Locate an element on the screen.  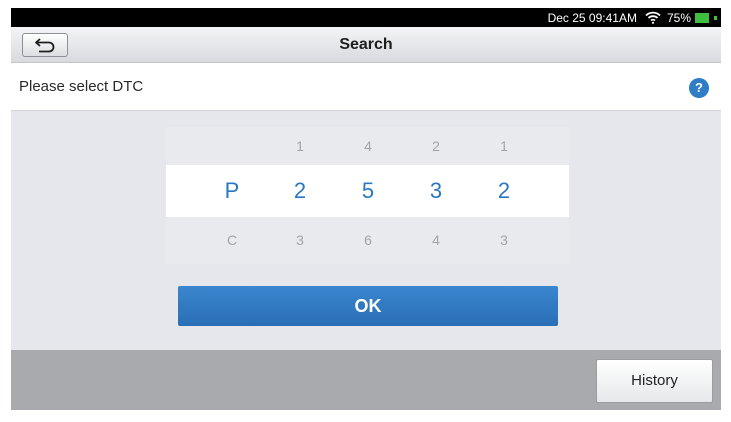
picker-selected-cell: P is located at coordinates (232, 191).